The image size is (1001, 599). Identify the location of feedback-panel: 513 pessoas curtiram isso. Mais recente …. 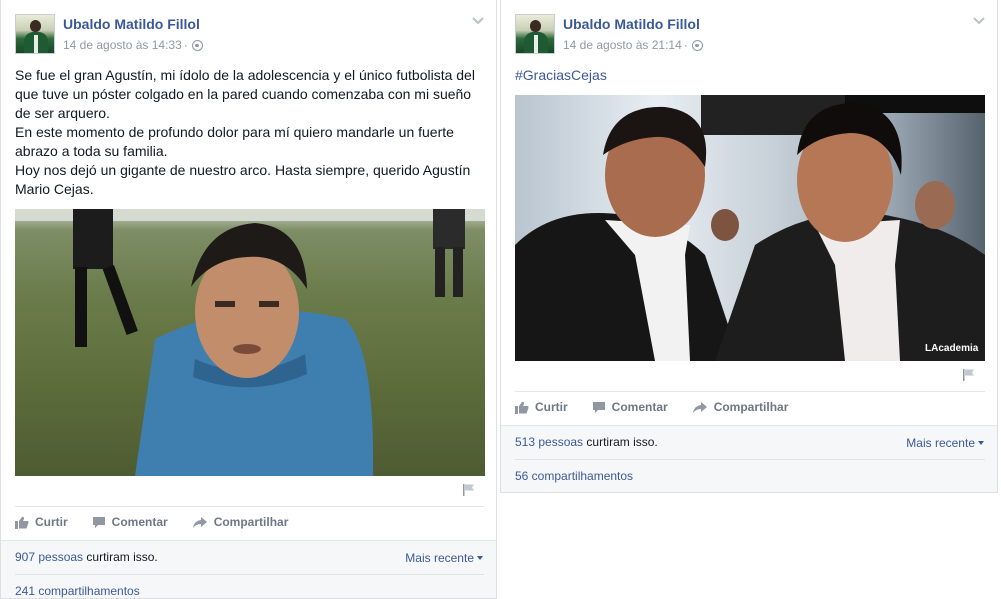
(749, 458).